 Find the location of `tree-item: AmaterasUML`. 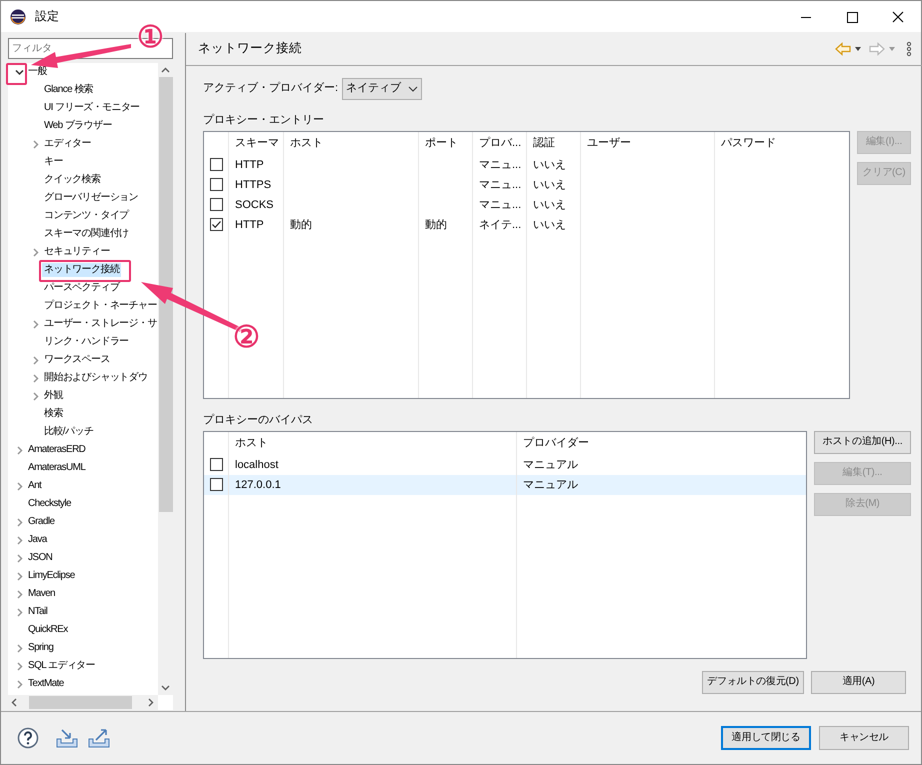

tree-item: AmaterasUML is located at coordinates (57, 468).